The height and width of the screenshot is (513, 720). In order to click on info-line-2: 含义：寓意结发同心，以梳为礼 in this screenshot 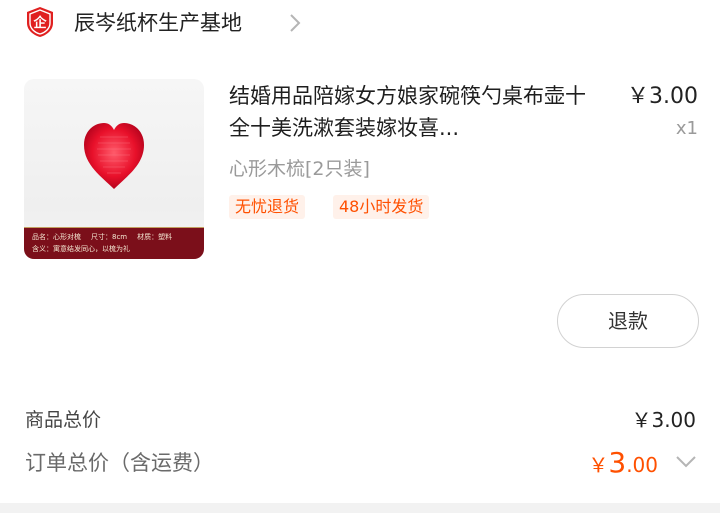, I will do `click(81, 249)`.